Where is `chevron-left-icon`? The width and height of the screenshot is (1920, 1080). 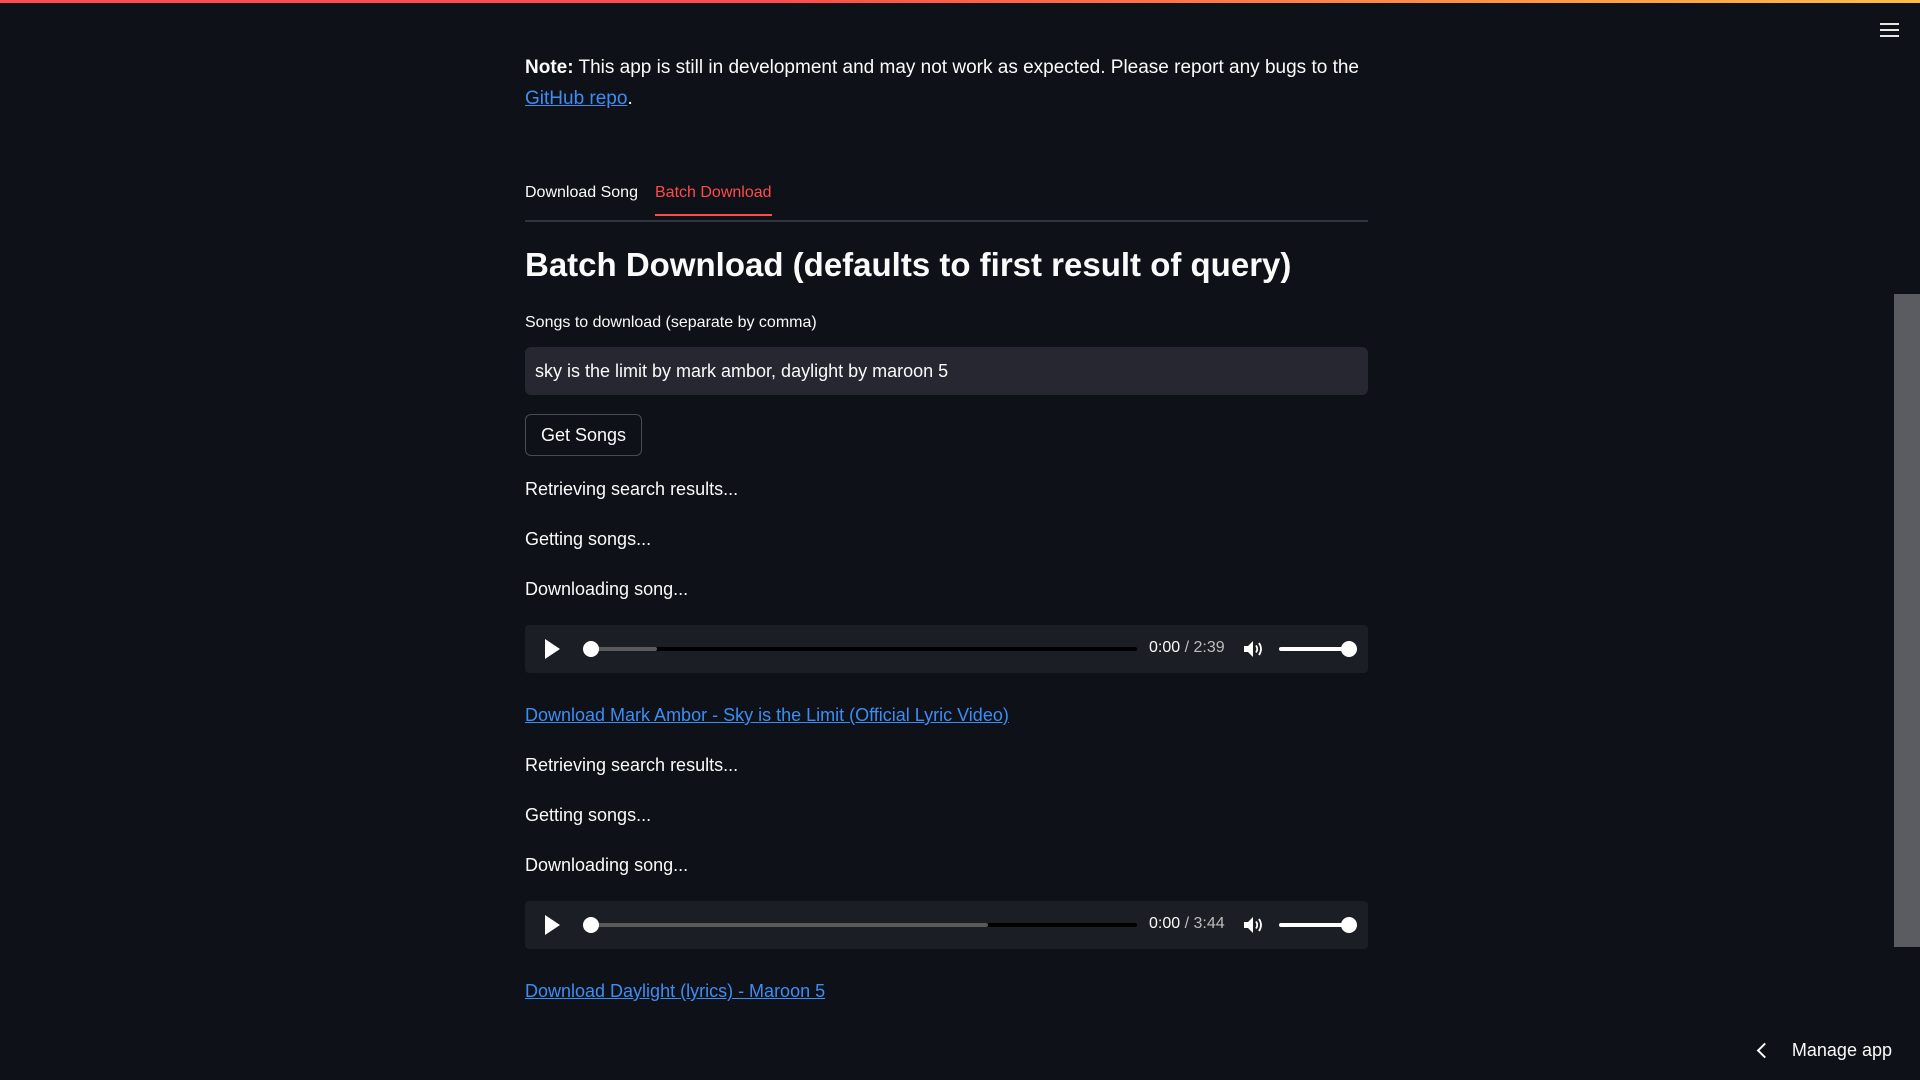 chevron-left-icon is located at coordinates (1764, 1050).